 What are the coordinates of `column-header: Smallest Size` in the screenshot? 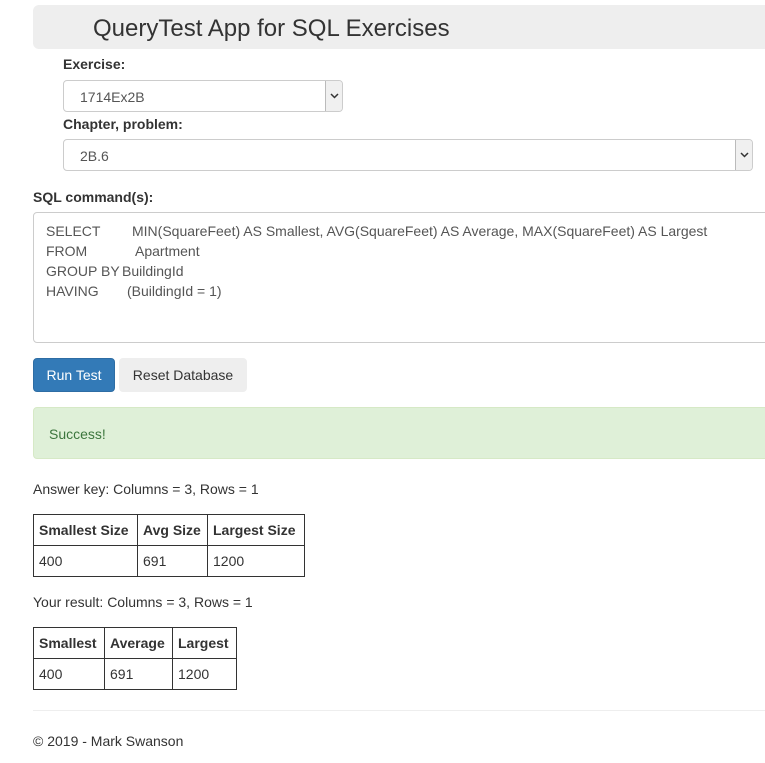 It's located at (85, 530).